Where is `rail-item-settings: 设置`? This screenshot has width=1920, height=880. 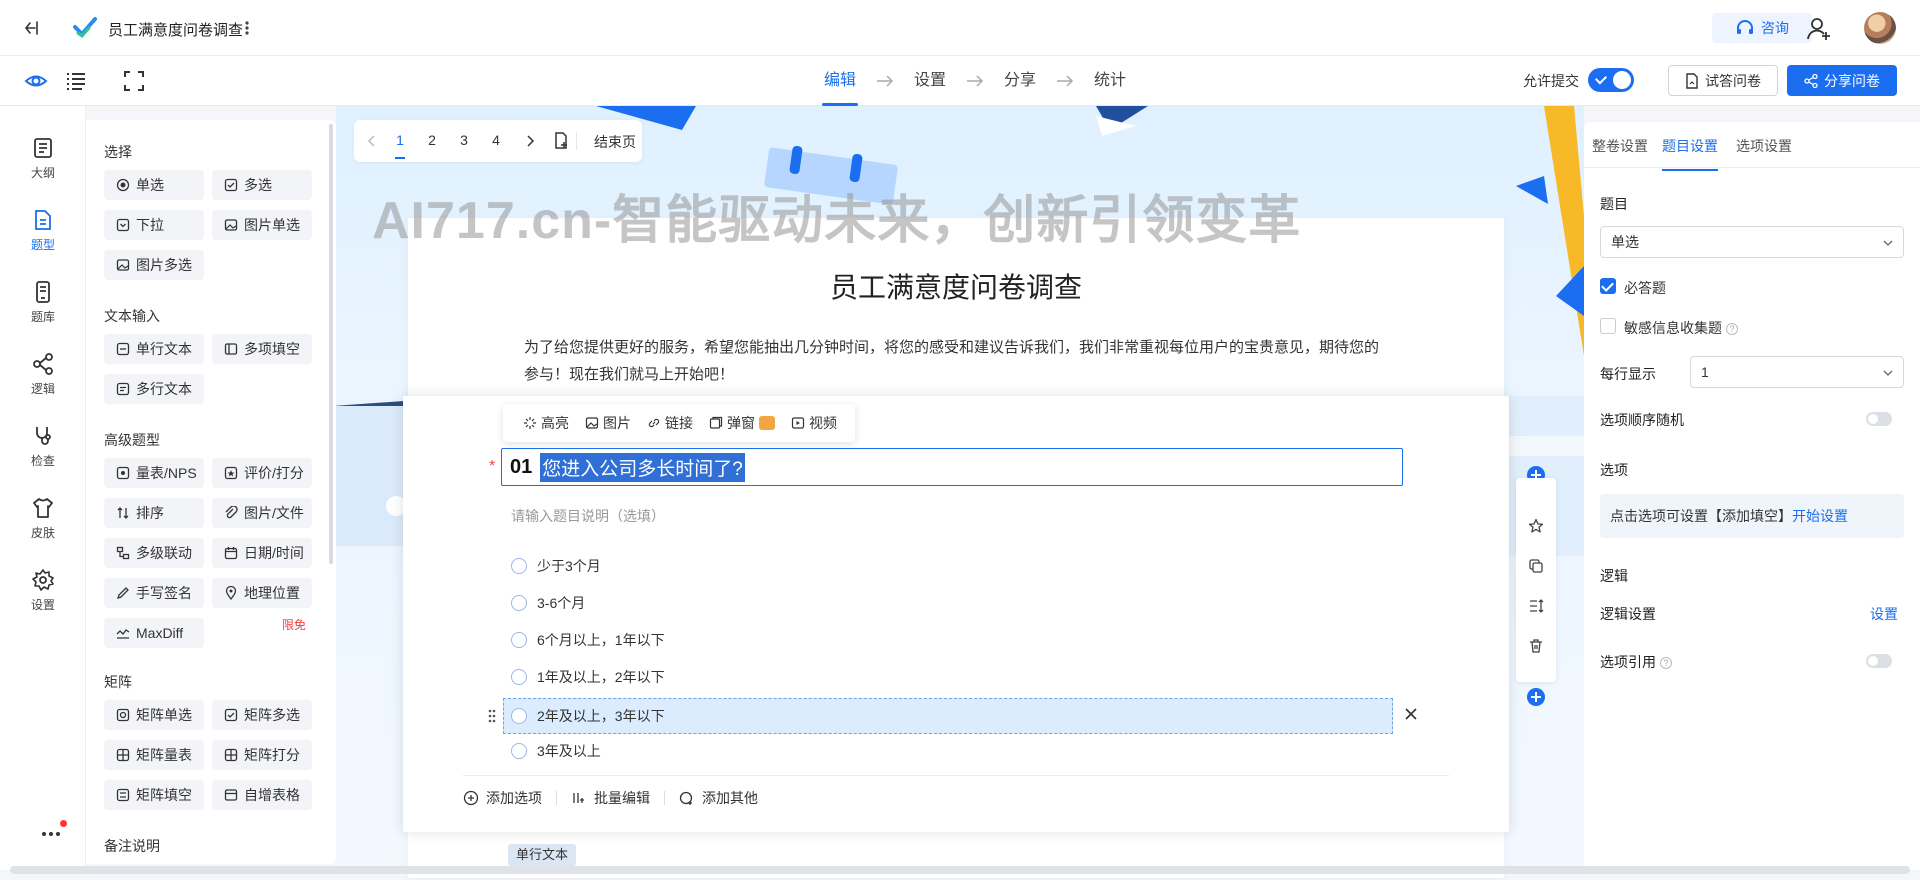 rail-item-settings: 设置 is located at coordinates (43, 598).